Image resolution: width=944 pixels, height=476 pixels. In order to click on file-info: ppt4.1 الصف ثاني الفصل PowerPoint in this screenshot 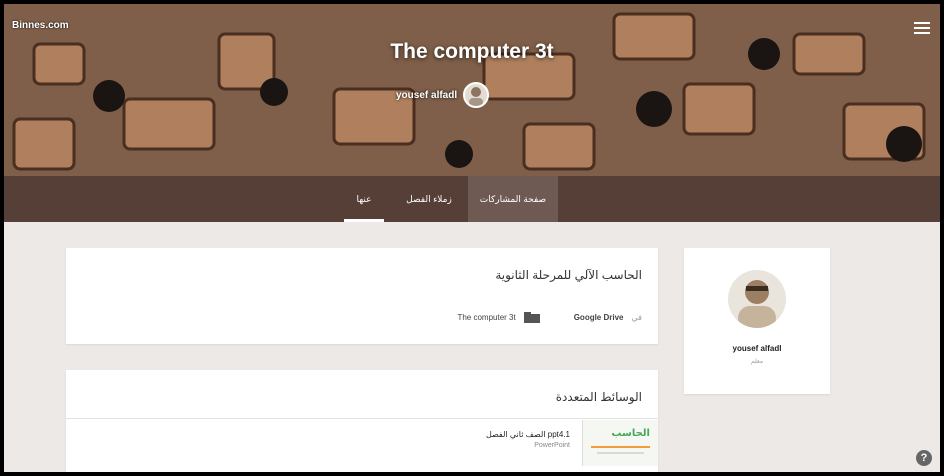, I will do `click(528, 439)`.